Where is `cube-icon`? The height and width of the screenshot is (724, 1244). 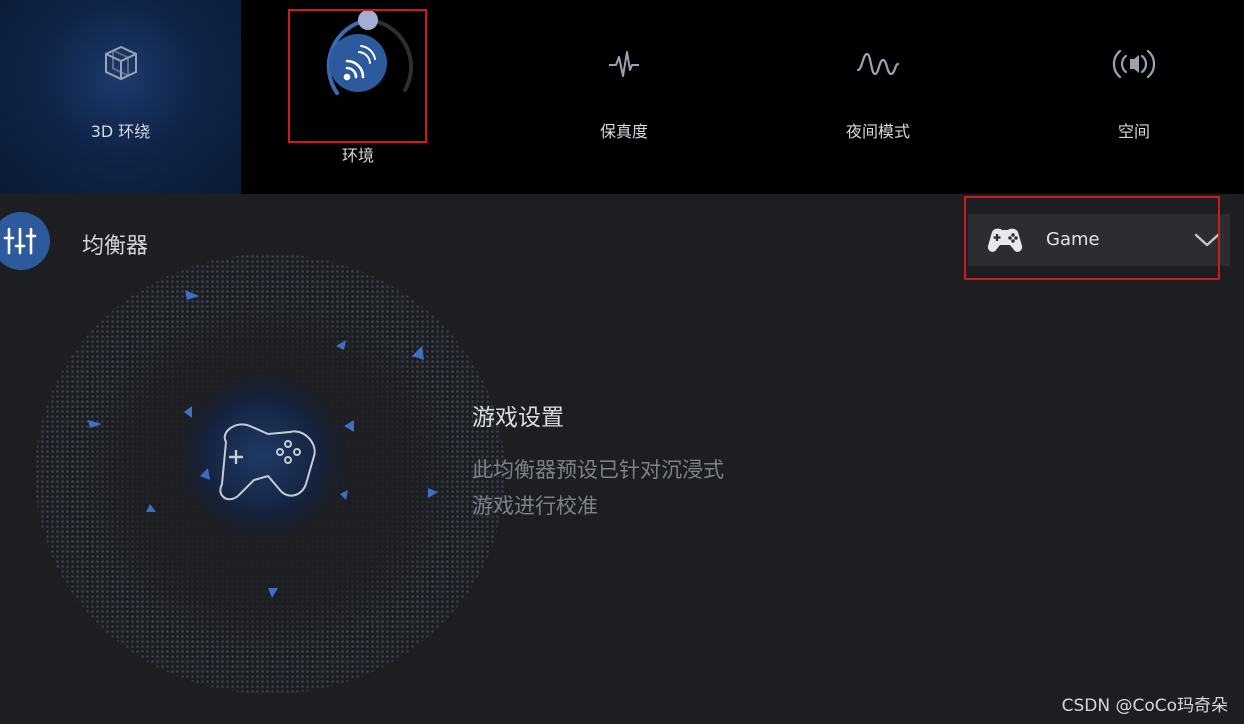
cube-icon is located at coordinates (120, 63).